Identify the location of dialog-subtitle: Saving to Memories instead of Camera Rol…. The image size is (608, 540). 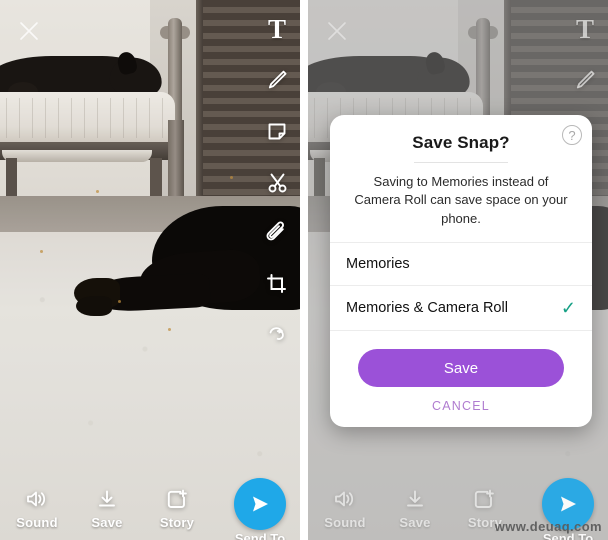
(461, 200).